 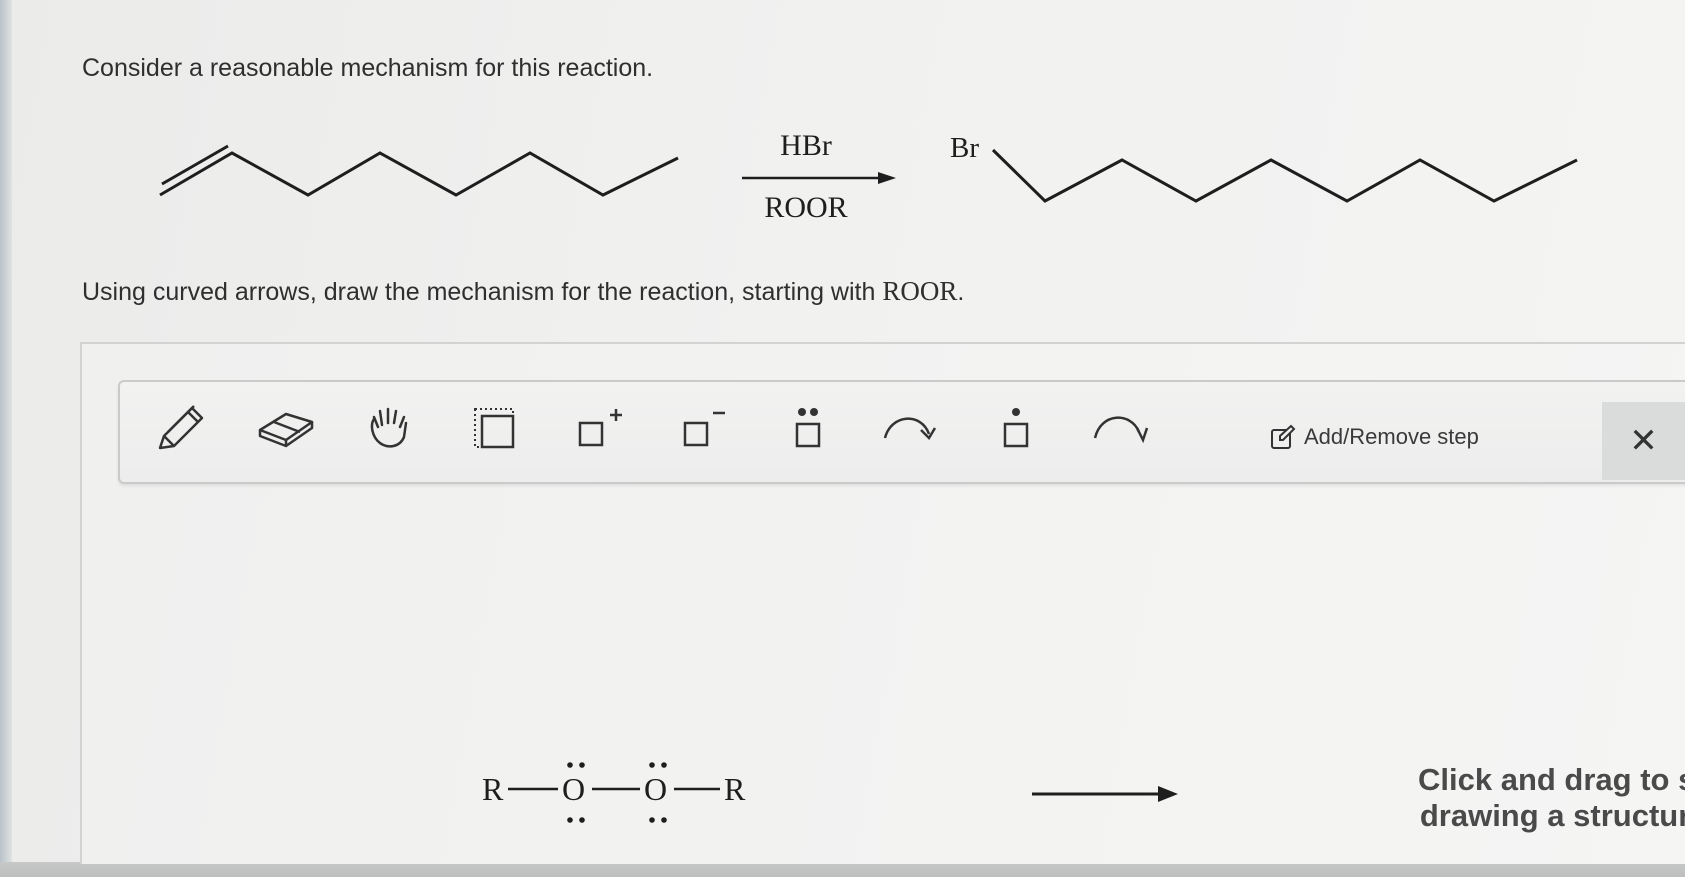 I want to click on hint-line-2: drawing a structure., so click(x=1552, y=815).